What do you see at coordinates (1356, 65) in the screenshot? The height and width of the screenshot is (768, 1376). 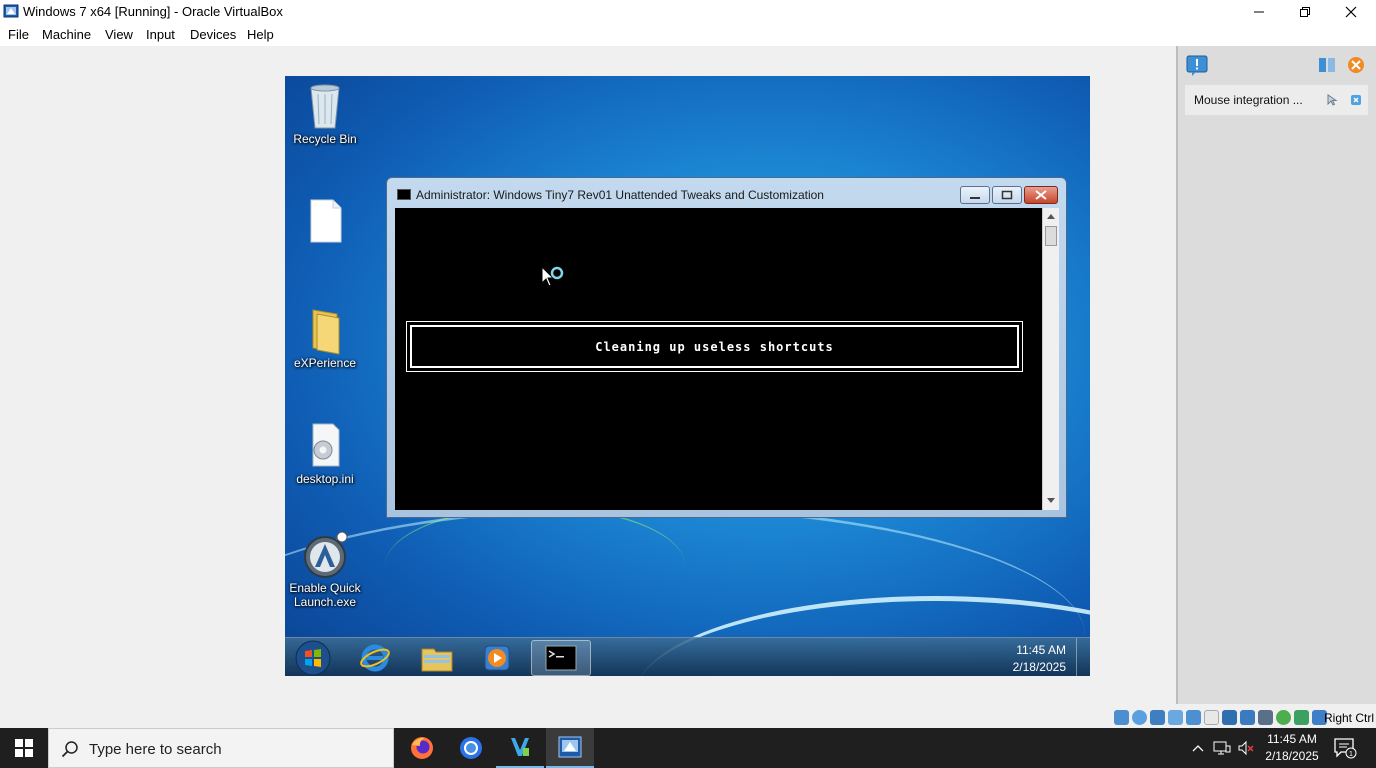 I see `close-all-notifications-icon` at bounding box center [1356, 65].